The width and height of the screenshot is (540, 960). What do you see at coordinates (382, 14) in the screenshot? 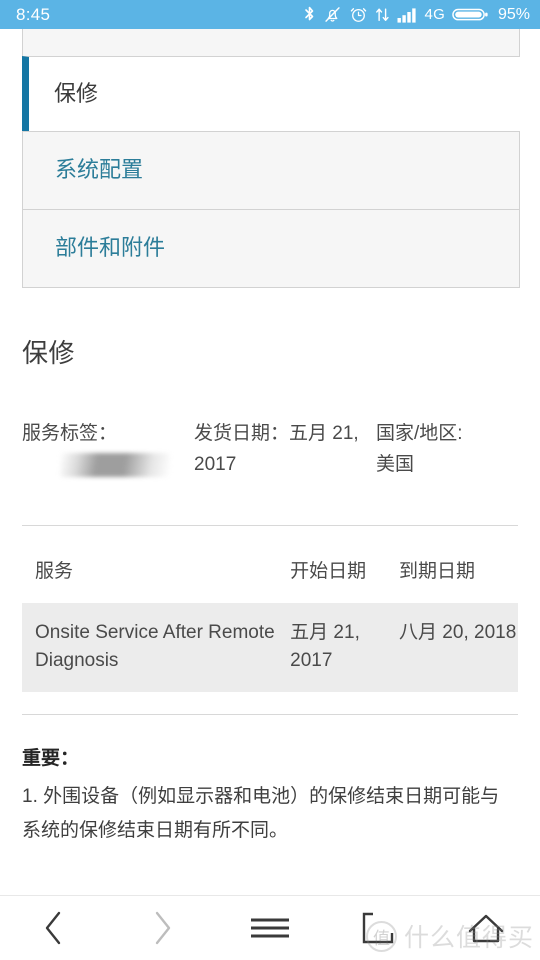
I see `data-transfer-icon` at bounding box center [382, 14].